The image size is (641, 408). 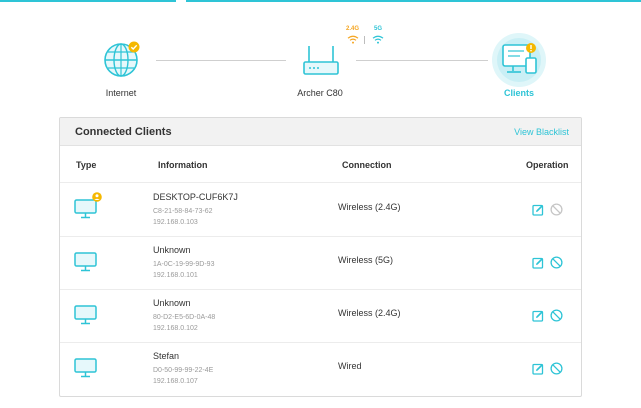 I want to click on card-header: Connected Clients View Blacklist, so click(x=320, y=132).